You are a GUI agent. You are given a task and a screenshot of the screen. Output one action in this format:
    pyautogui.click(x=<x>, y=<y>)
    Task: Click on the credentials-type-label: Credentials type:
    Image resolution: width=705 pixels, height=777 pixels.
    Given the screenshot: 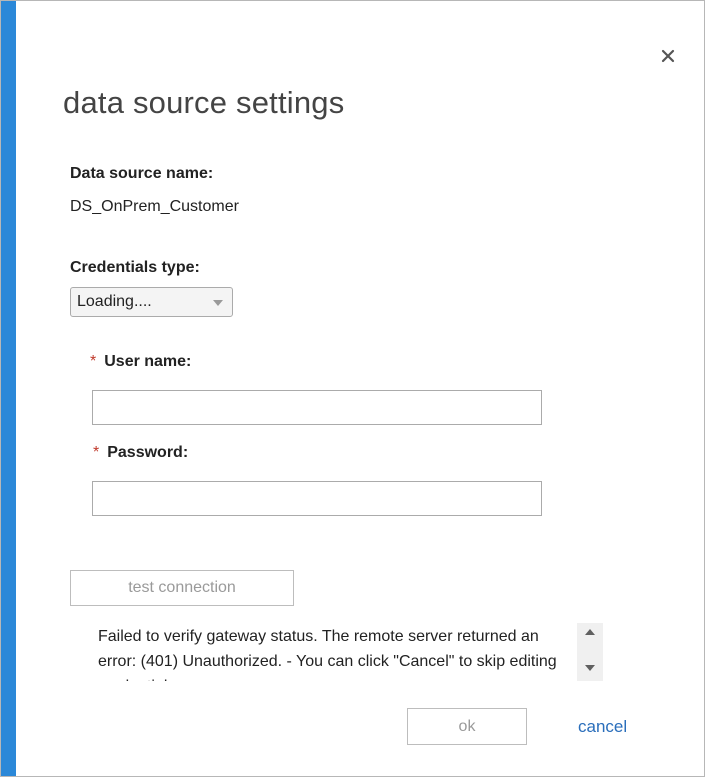 What is the action you would take?
    pyautogui.click(x=135, y=267)
    